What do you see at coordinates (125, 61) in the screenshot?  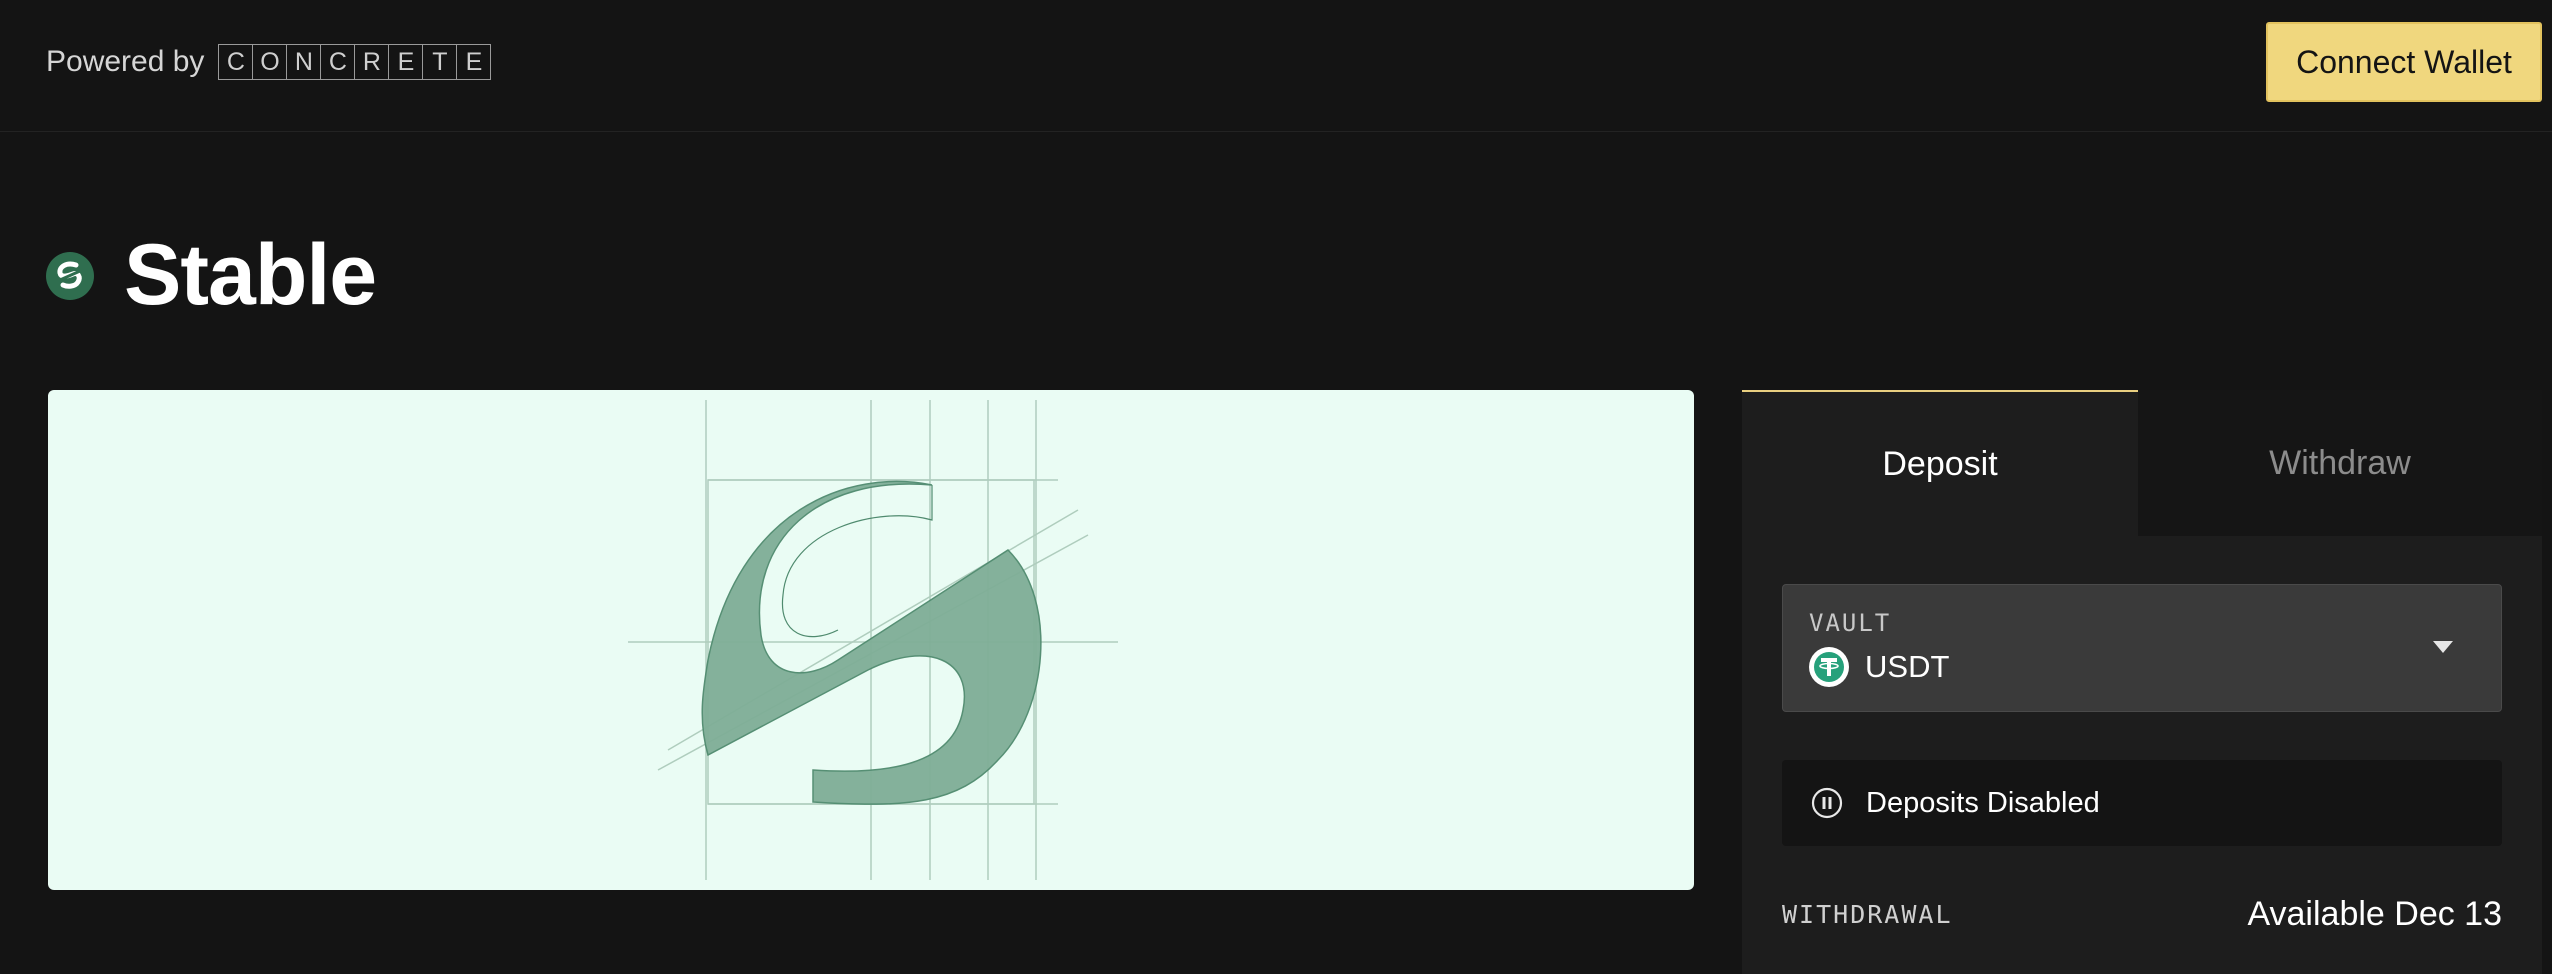 I see `powered-by-text: Powered by` at bounding box center [125, 61].